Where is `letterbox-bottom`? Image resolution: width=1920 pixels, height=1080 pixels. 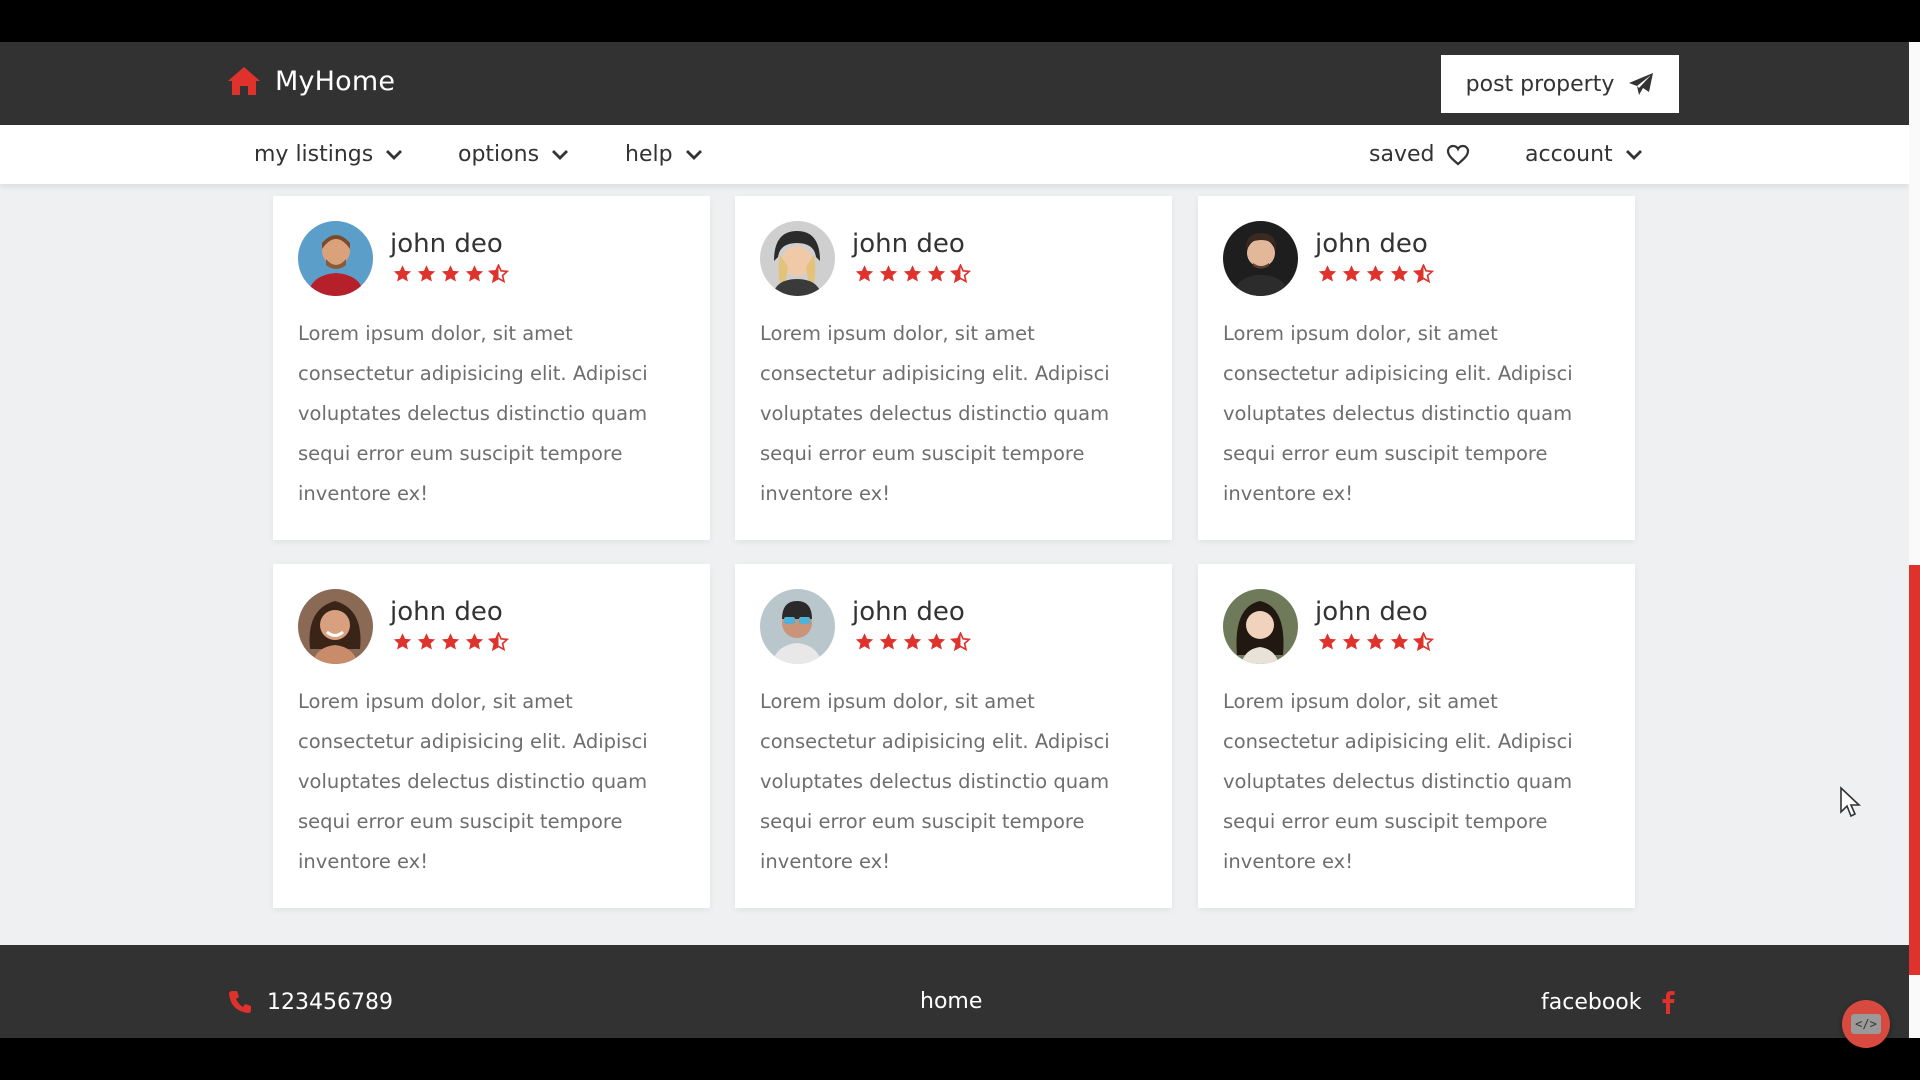 letterbox-bottom is located at coordinates (960, 1059).